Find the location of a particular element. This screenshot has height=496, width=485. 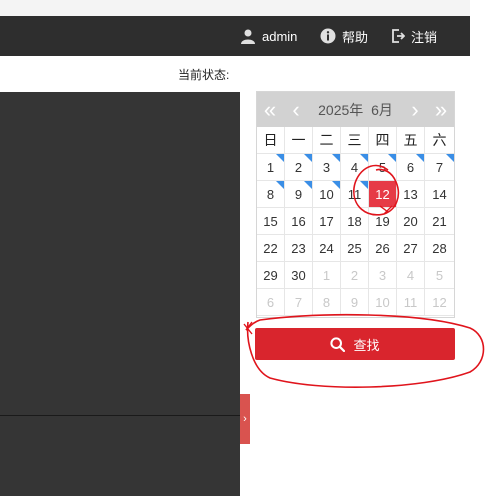

day-cell-selected: 12 is located at coordinates (383, 194).